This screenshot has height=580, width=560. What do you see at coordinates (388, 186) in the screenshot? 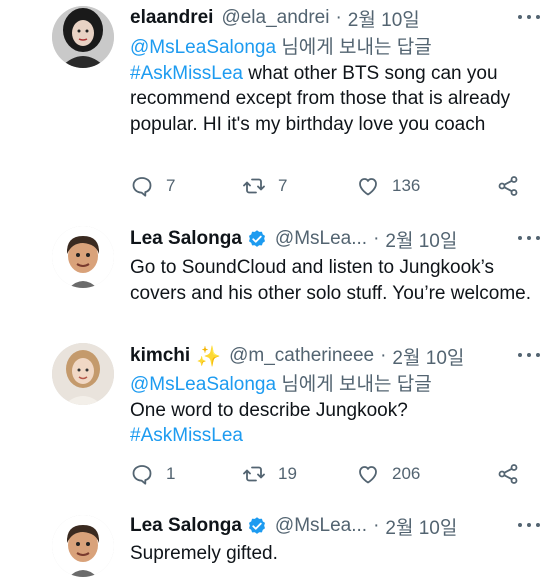
I see `like-button: 136` at bounding box center [388, 186].